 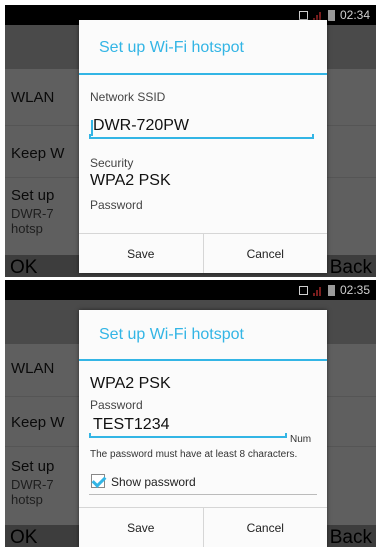 What do you see at coordinates (141, 125) in the screenshot?
I see `ssid-value: DWR-720PW` at bounding box center [141, 125].